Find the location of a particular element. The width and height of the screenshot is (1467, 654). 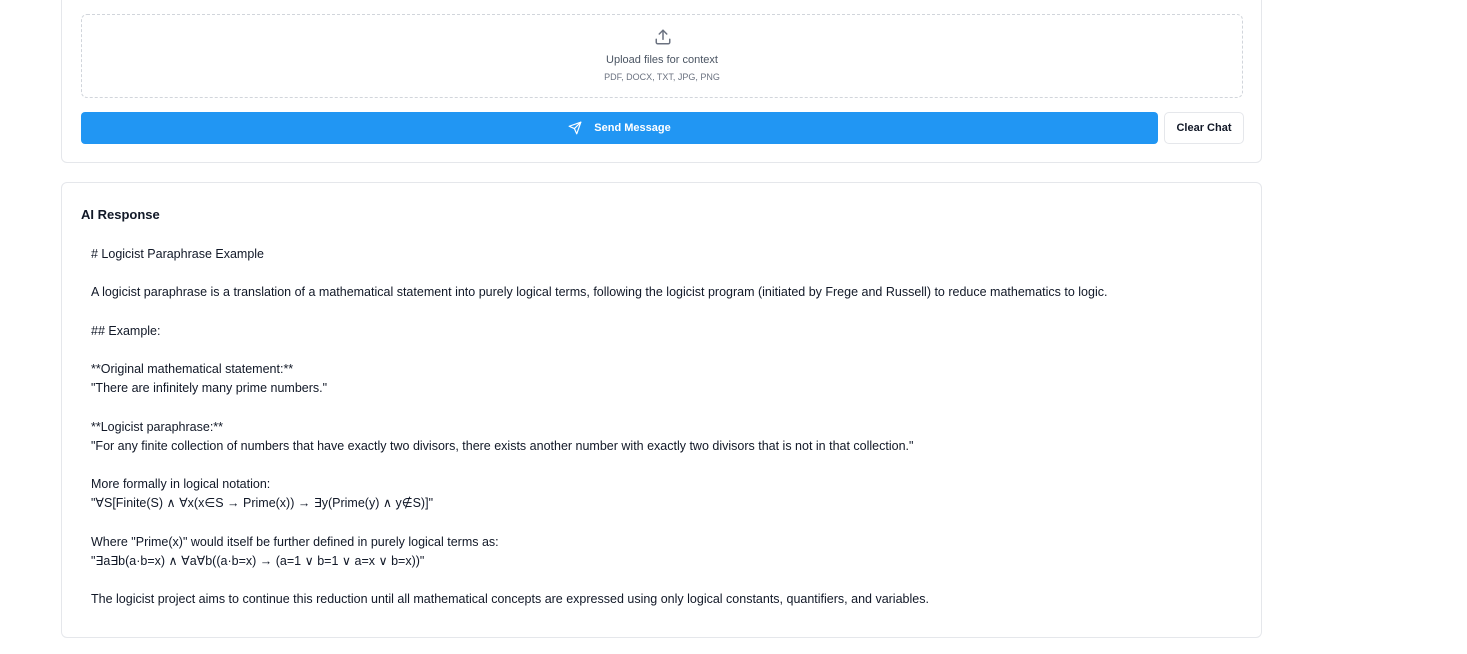

clear-chat-button: Clear Chat is located at coordinates (1204, 128).